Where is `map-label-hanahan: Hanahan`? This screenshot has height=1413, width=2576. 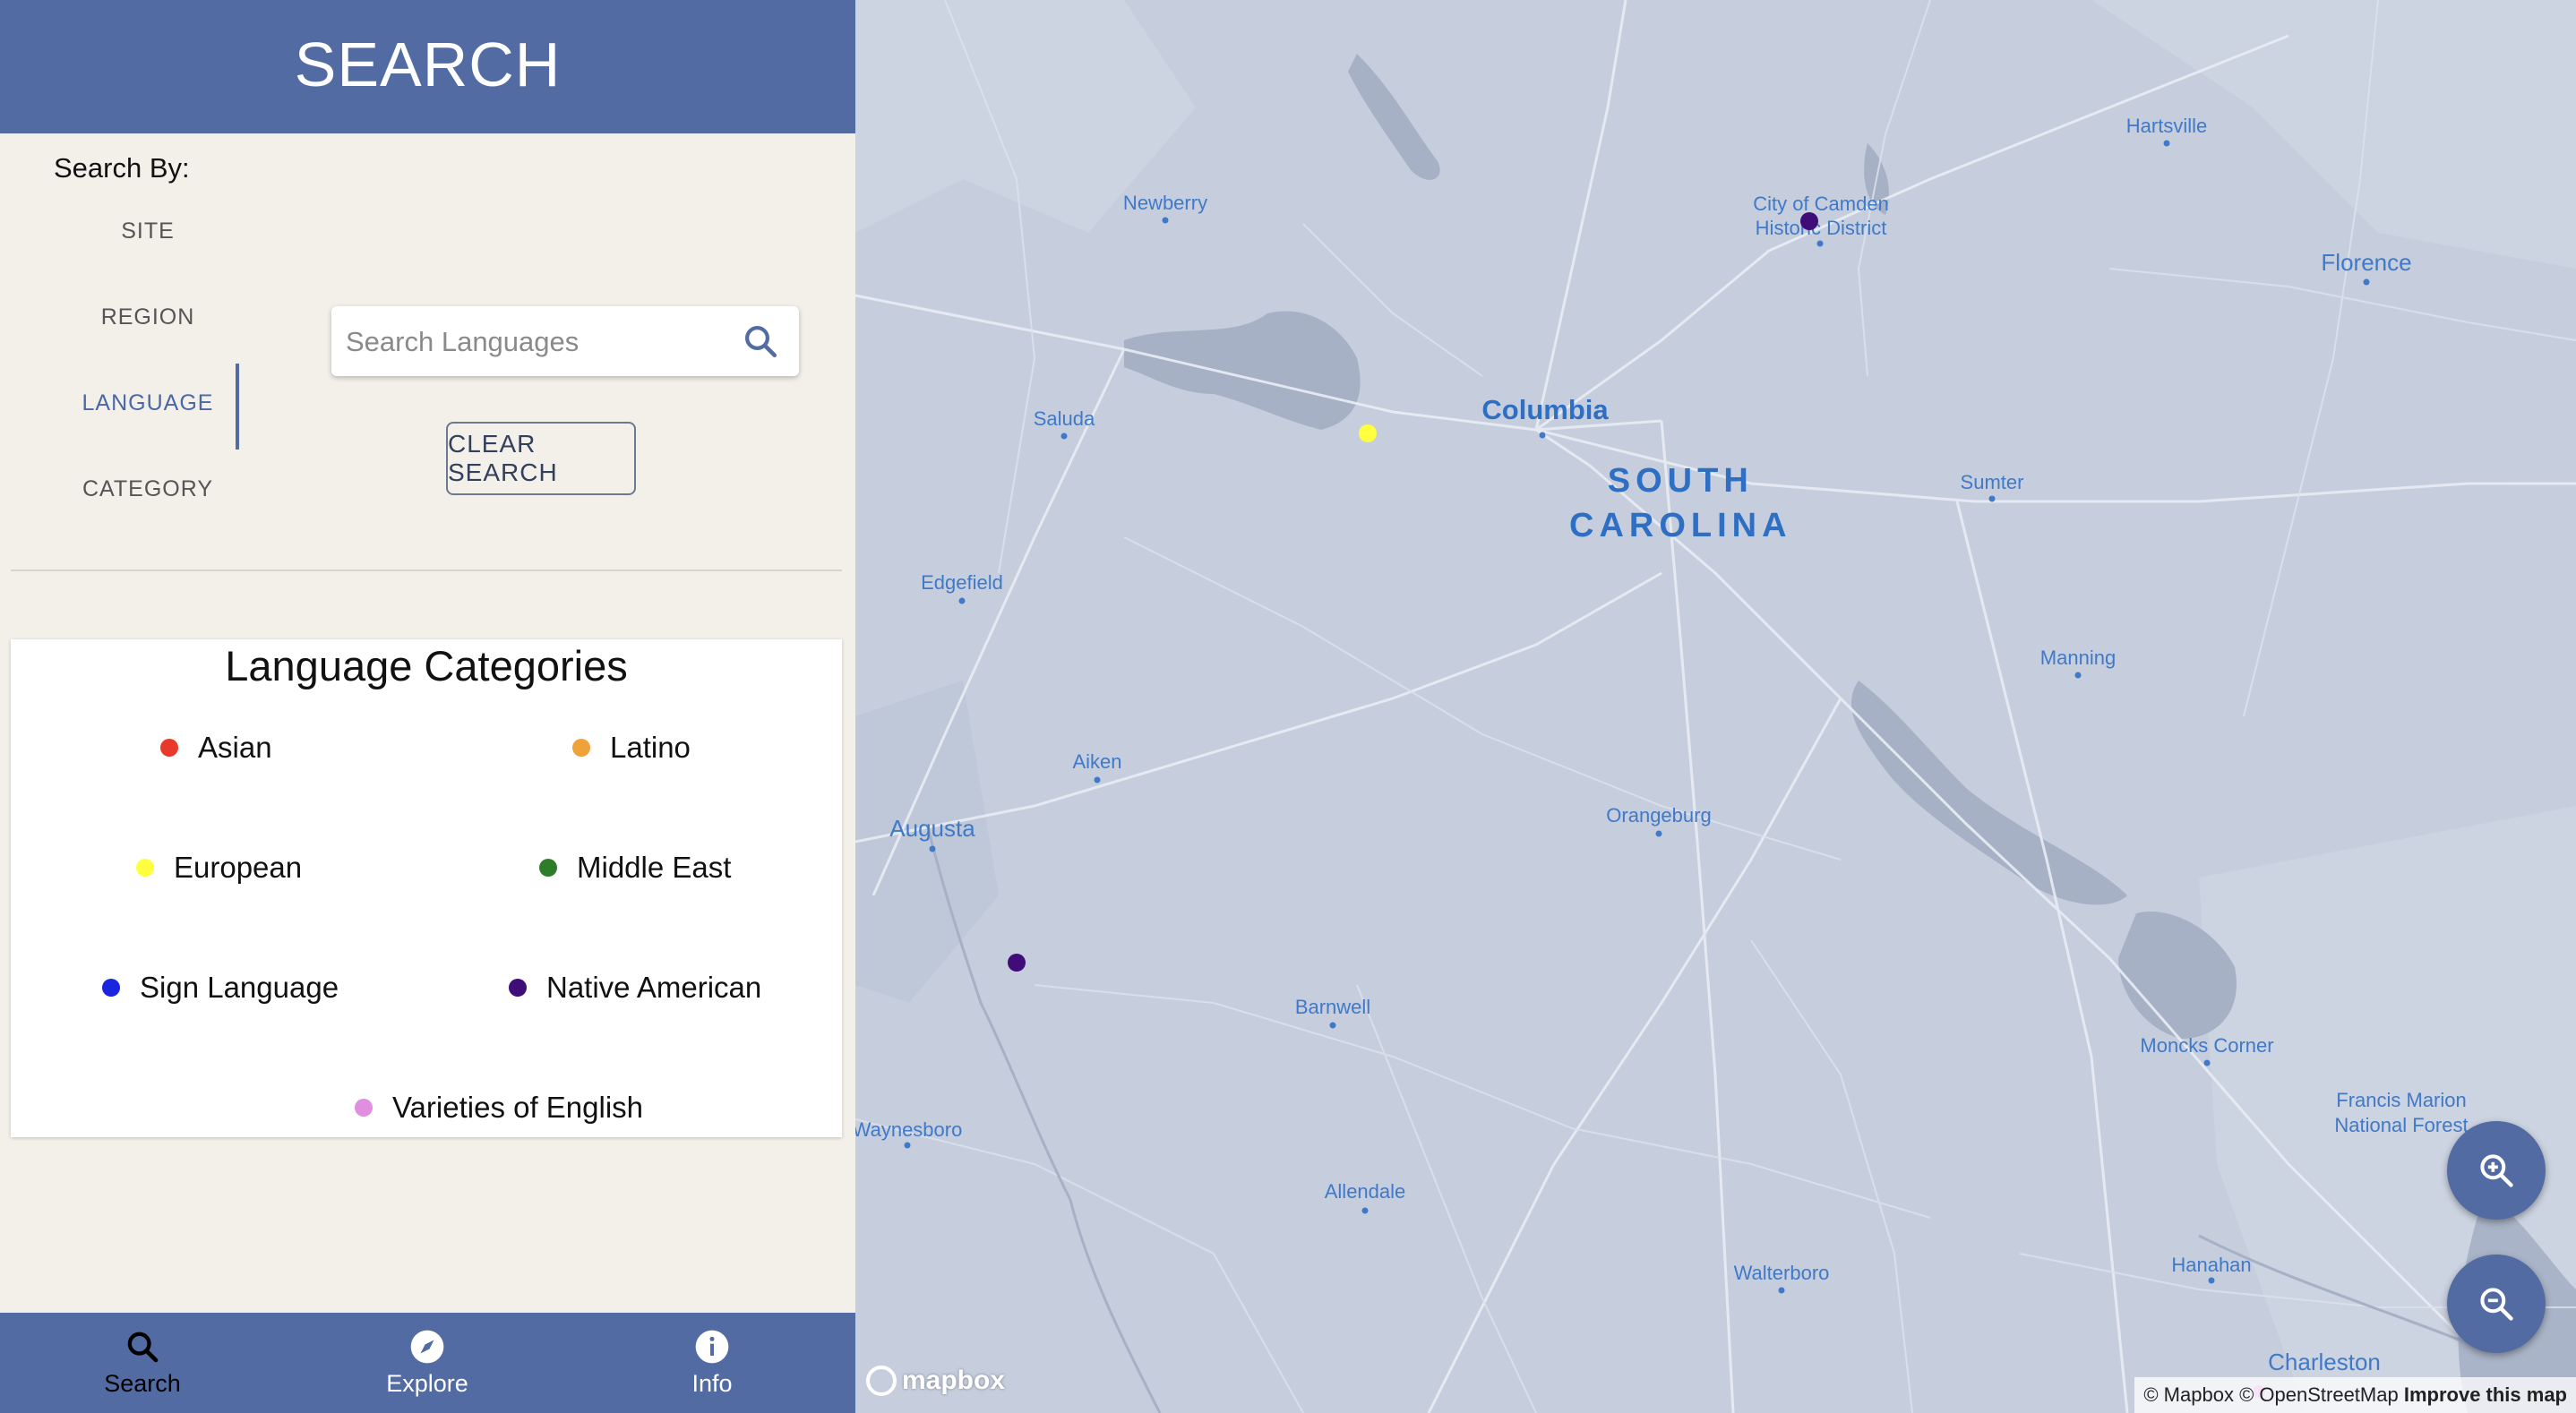 map-label-hanahan: Hanahan is located at coordinates (2211, 1265).